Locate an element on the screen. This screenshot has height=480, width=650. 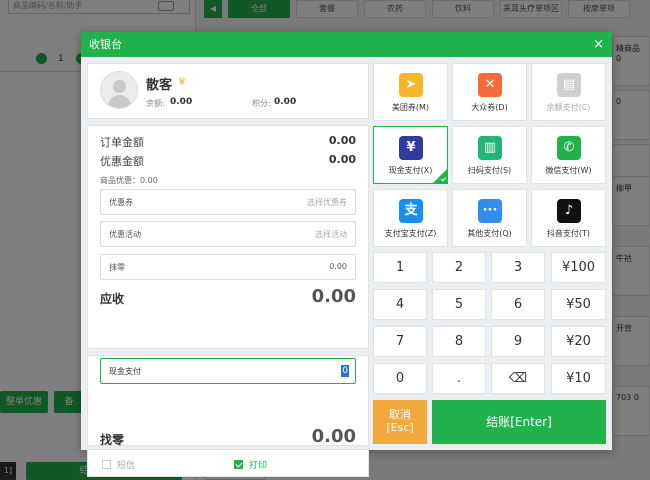
pay-method-label: 微信支付(W) is located at coordinates (568, 170).